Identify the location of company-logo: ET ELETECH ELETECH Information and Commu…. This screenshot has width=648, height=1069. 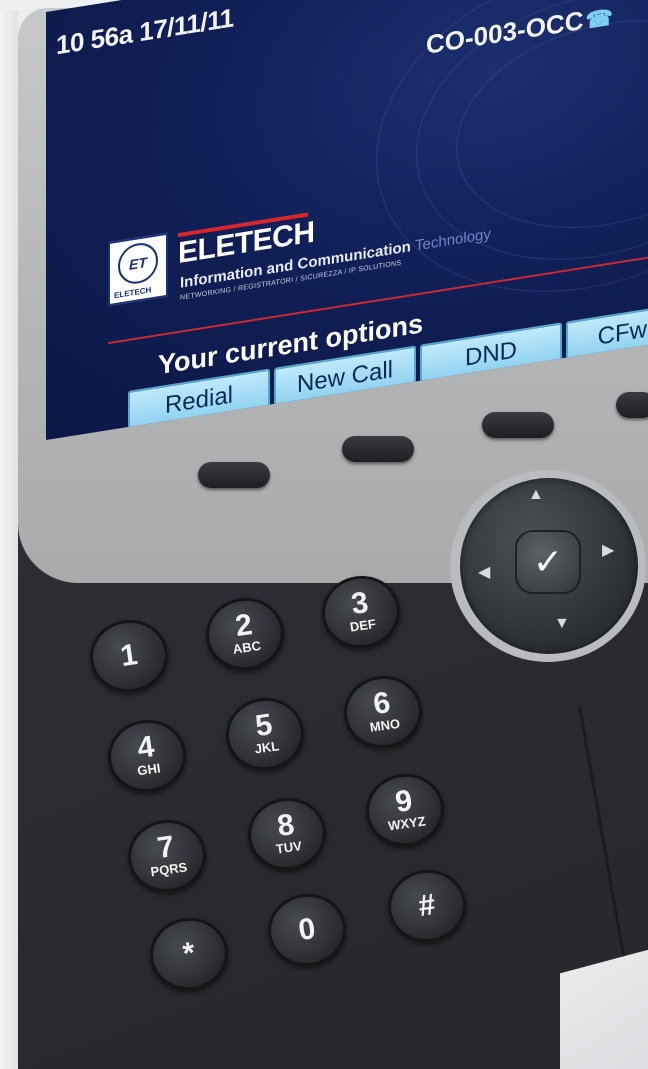
(368, 246).